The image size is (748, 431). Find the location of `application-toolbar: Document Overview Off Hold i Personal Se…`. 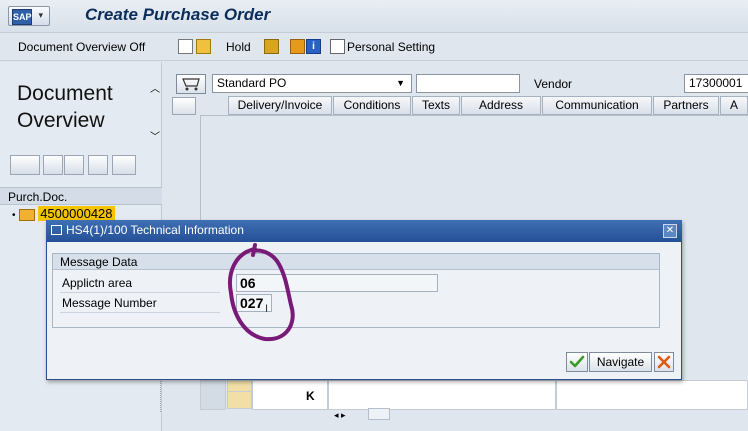

application-toolbar: Document Overview Off Hold i Personal Se… is located at coordinates (374, 47).